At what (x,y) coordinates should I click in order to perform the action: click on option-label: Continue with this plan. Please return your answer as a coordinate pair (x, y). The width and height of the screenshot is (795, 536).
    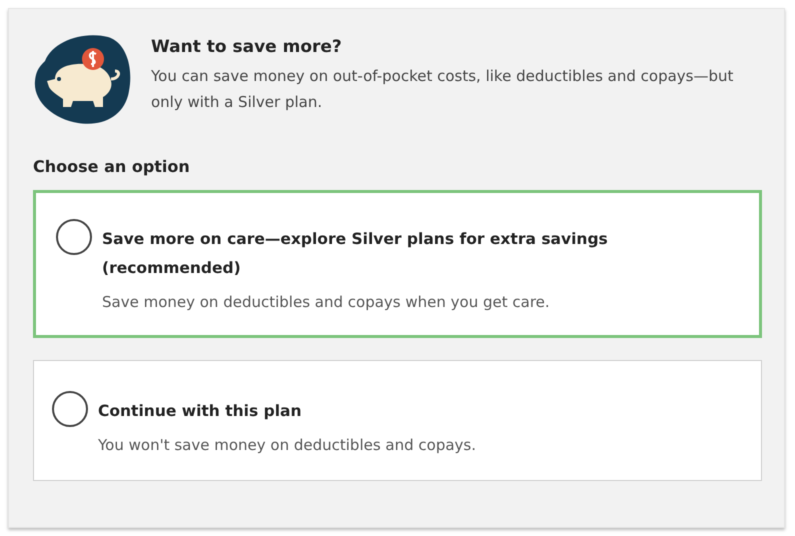
    Looking at the image, I should click on (200, 411).